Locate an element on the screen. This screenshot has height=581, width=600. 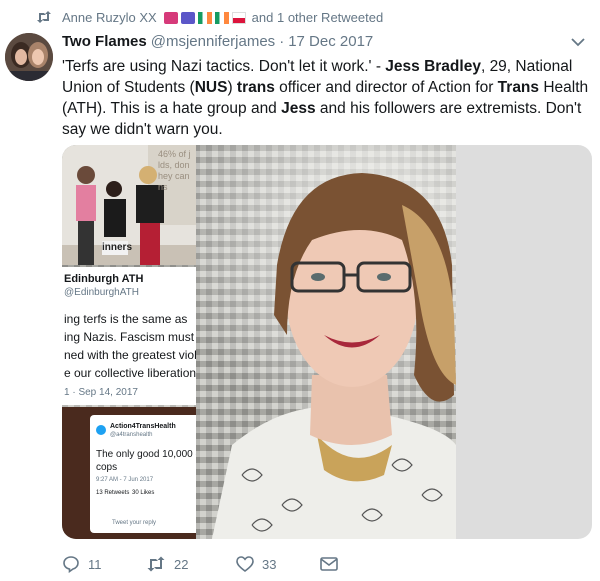
card-account: Action4TransHealth is located at coordinates (143, 426).